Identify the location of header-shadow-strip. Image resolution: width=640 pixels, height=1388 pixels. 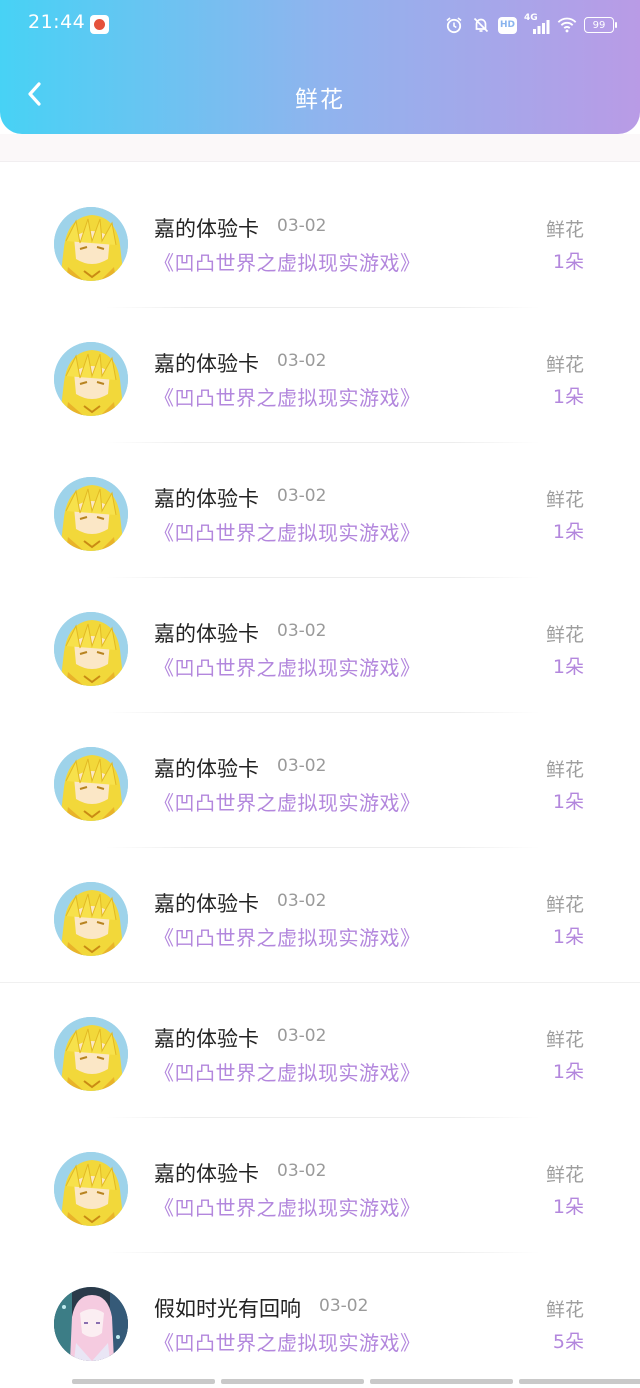
(320, 148).